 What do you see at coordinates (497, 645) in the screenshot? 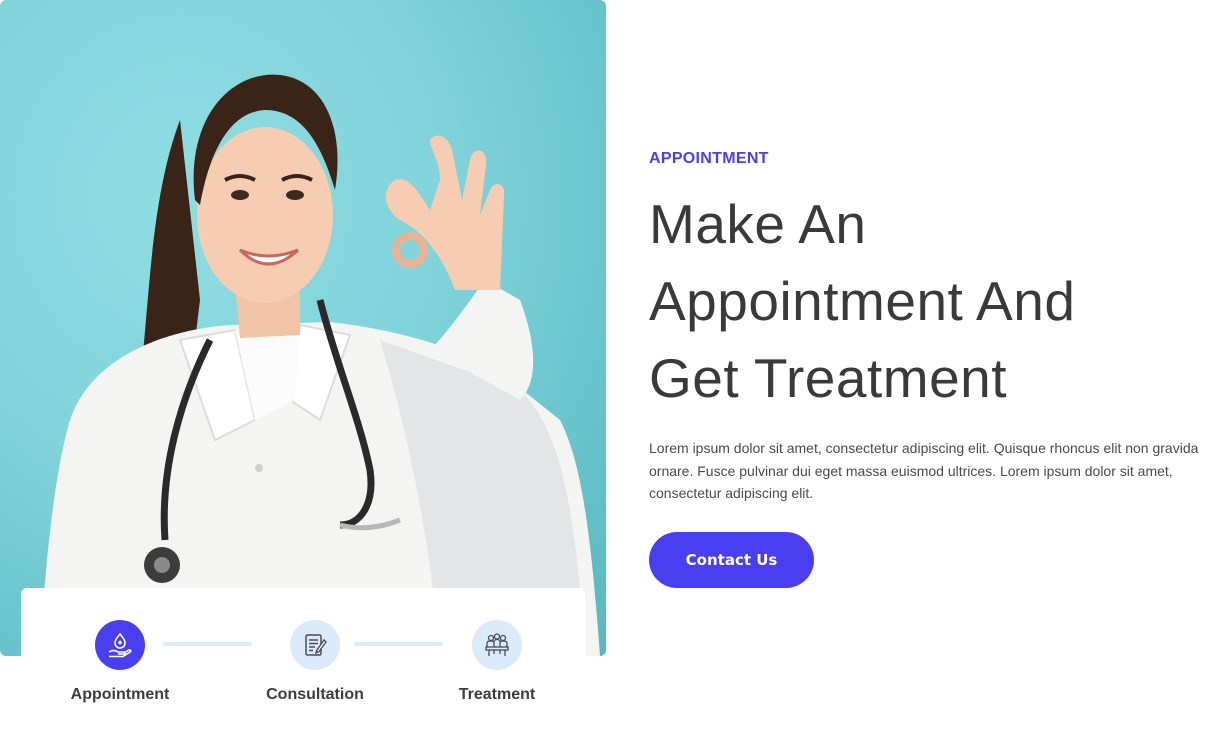
I see `team-meeting-icon` at bounding box center [497, 645].